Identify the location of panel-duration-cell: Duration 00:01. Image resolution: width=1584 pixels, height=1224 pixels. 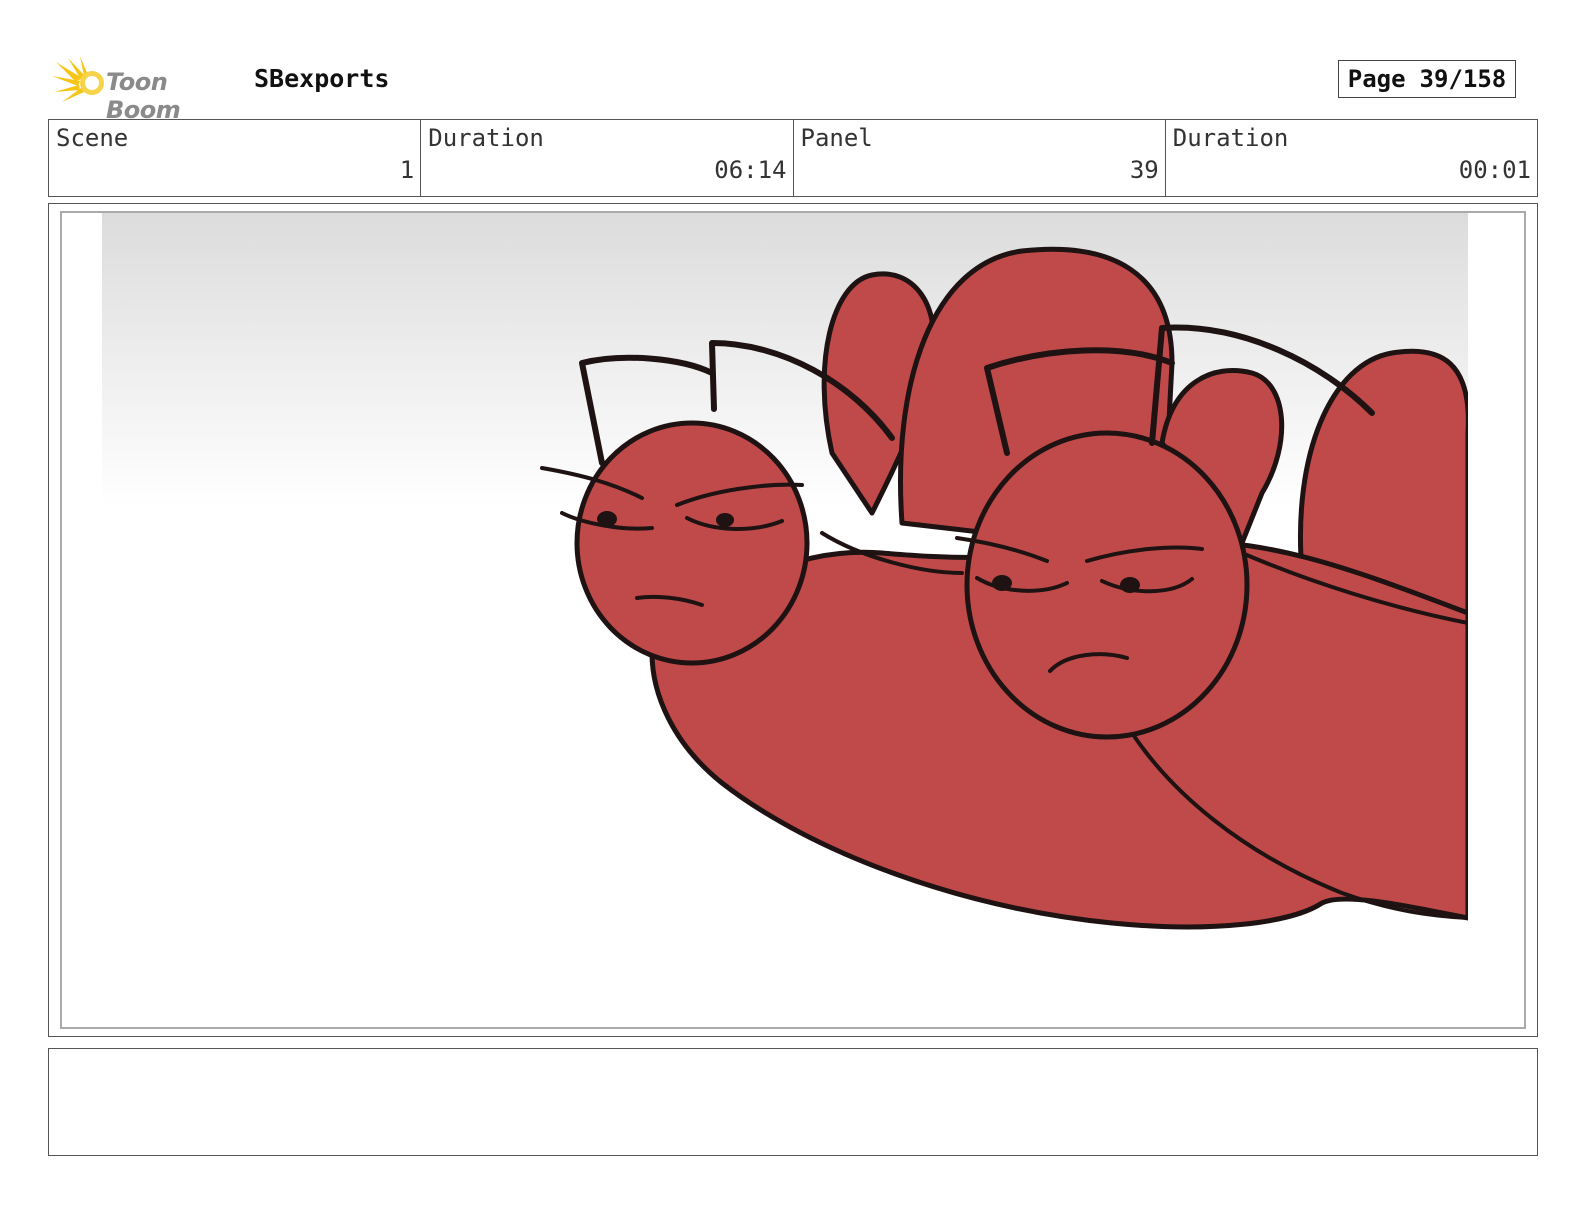
(1351, 158).